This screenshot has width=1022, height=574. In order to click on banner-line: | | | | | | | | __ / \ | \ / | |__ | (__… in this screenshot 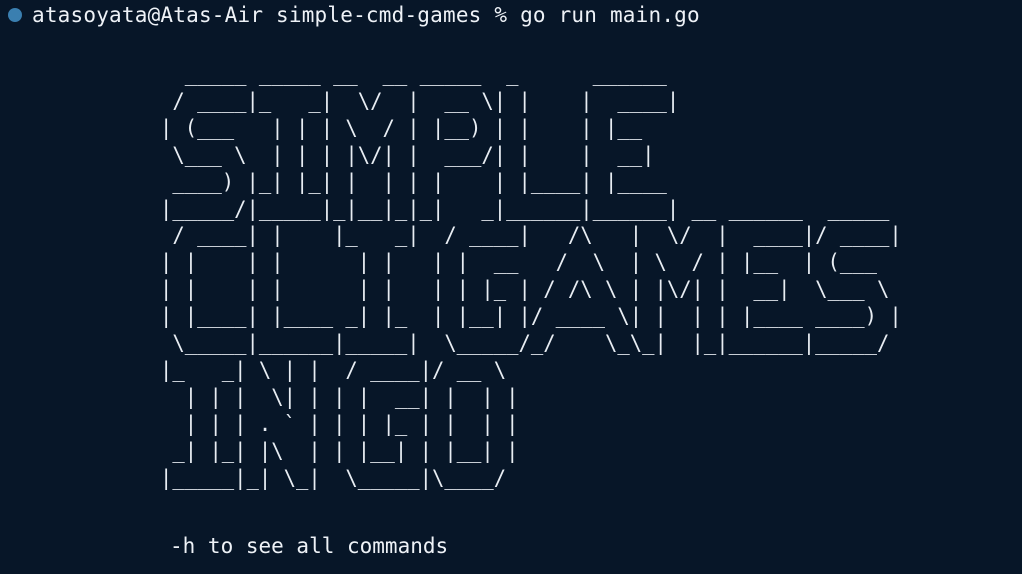, I will do `click(518, 263)`.